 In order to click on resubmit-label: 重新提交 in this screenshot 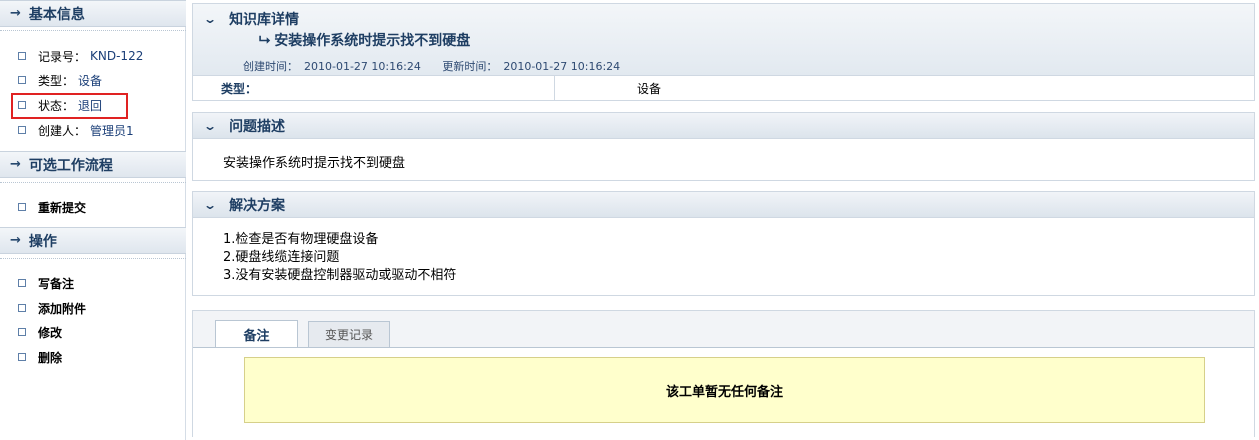, I will do `click(62, 207)`.